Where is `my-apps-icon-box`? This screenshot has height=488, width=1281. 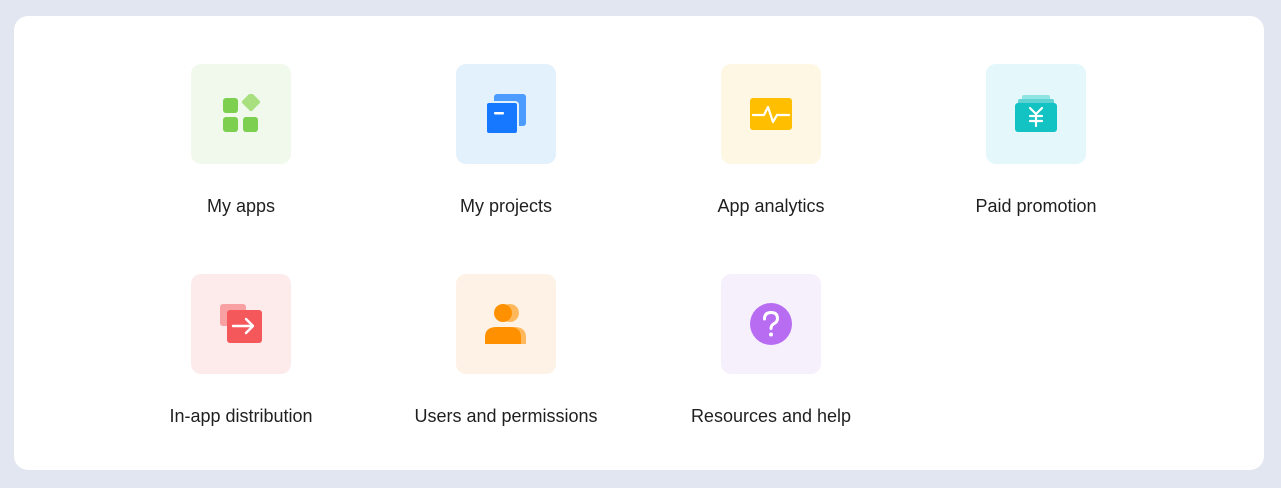
my-apps-icon-box is located at coordinates (241, 114).